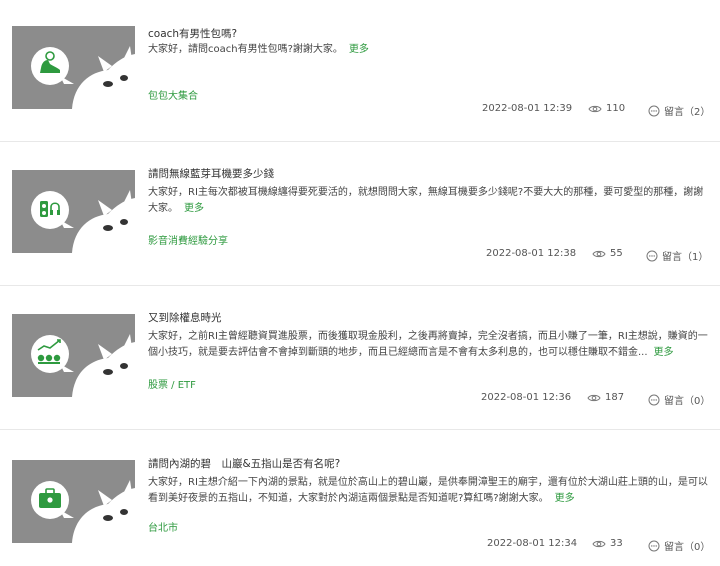 The height and width of the screenshot is (566, 720). Describe the element at coordinates (192, 33) in the screenshot. I see `post-title: coach有男性包嗎?` at that location.